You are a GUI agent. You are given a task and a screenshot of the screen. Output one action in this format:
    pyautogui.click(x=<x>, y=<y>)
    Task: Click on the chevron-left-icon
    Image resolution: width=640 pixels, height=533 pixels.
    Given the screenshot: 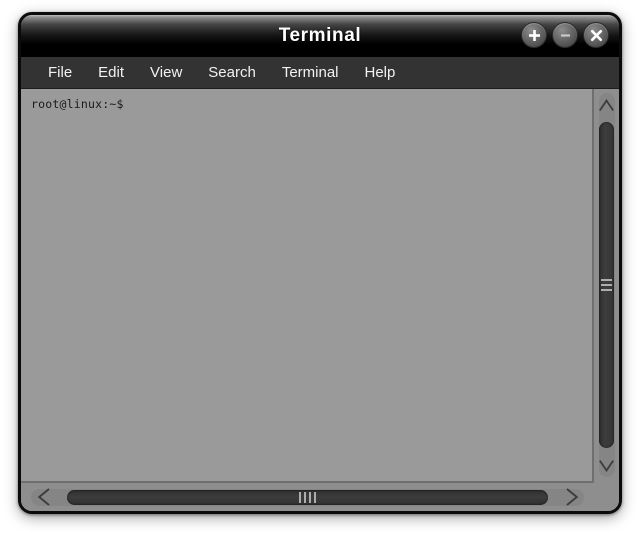 What is the action you would take?
    pyautogui.click(x=43, y=497)
    